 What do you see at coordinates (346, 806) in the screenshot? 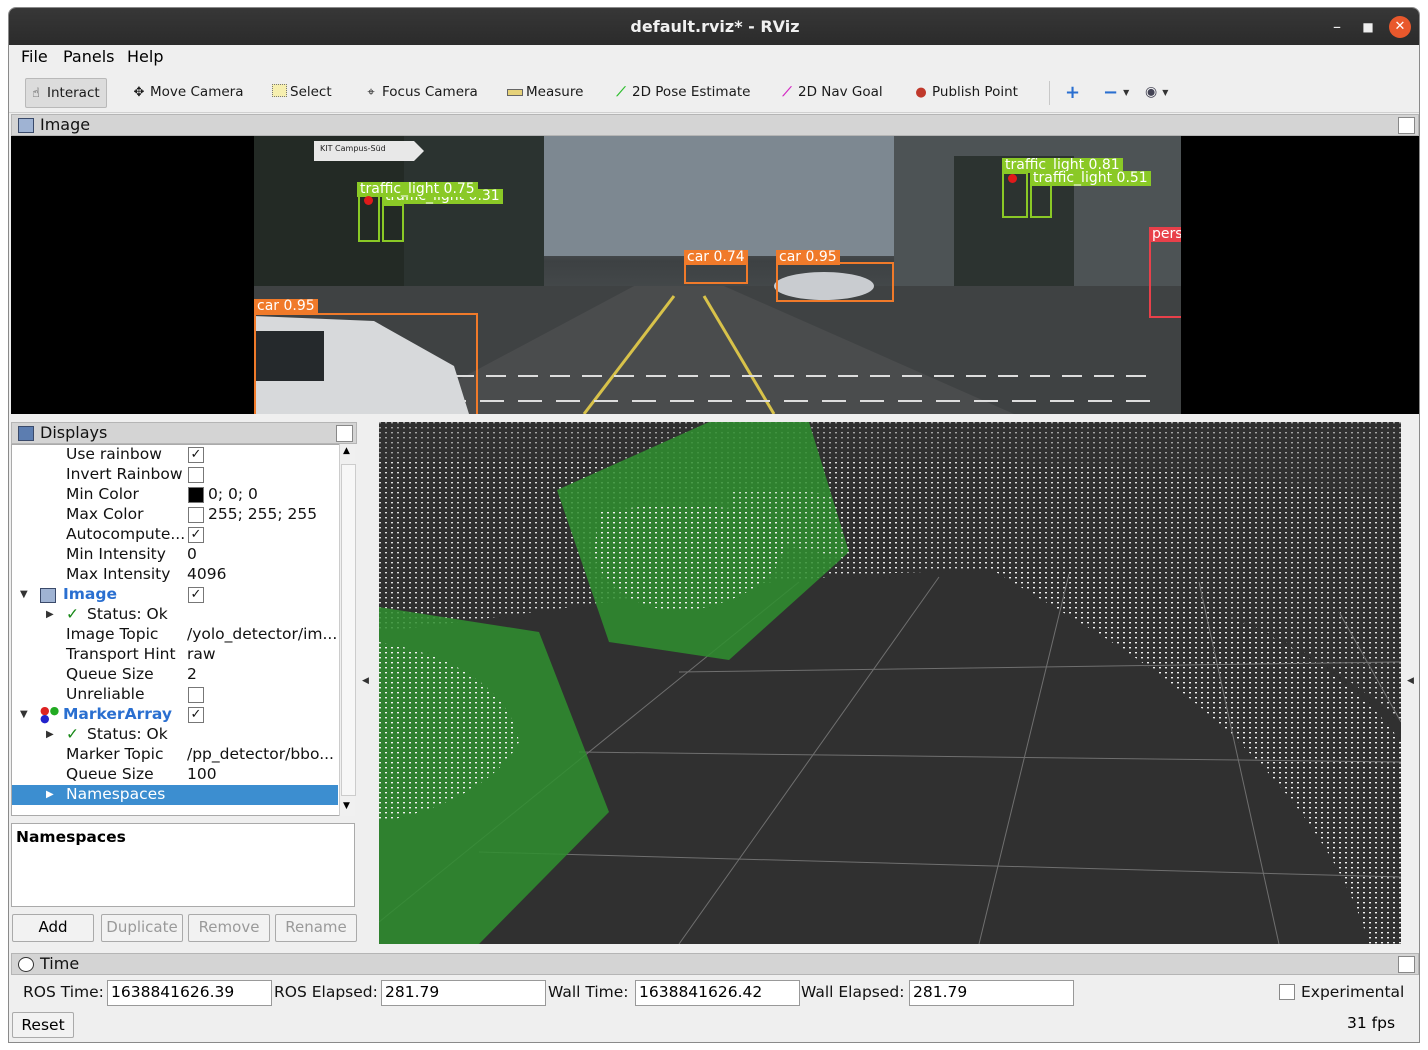
I see `scroll-down-icon: ▼` at bounding box center [346, 806].